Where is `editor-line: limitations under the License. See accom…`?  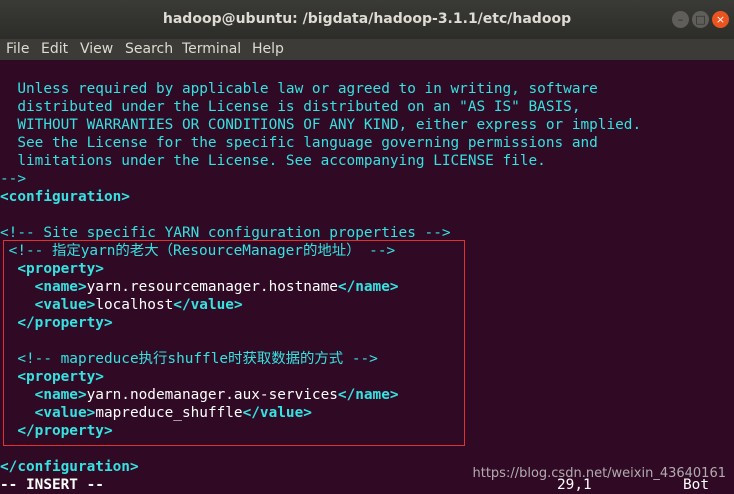
editor-line: limitations under the License. See accom… is located at coordinates (273, 161).